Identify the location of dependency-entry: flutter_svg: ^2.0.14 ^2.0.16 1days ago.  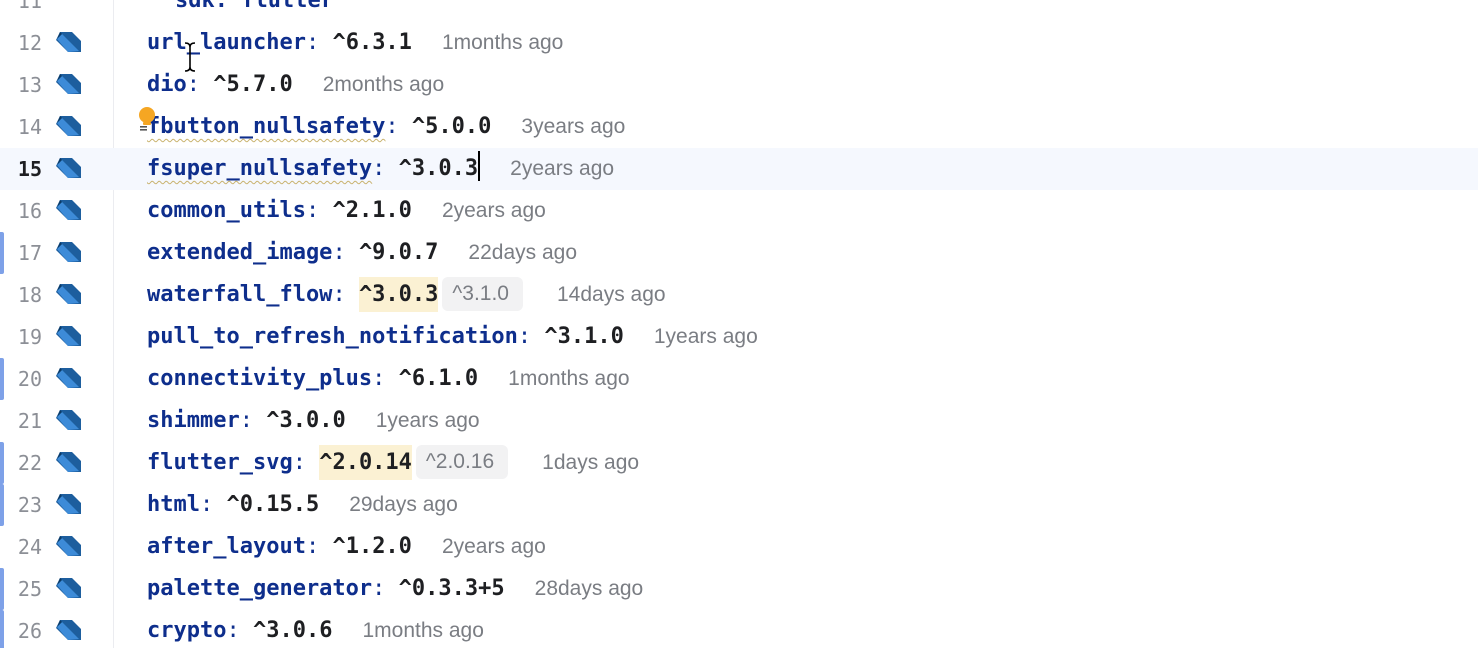
(393, 463).